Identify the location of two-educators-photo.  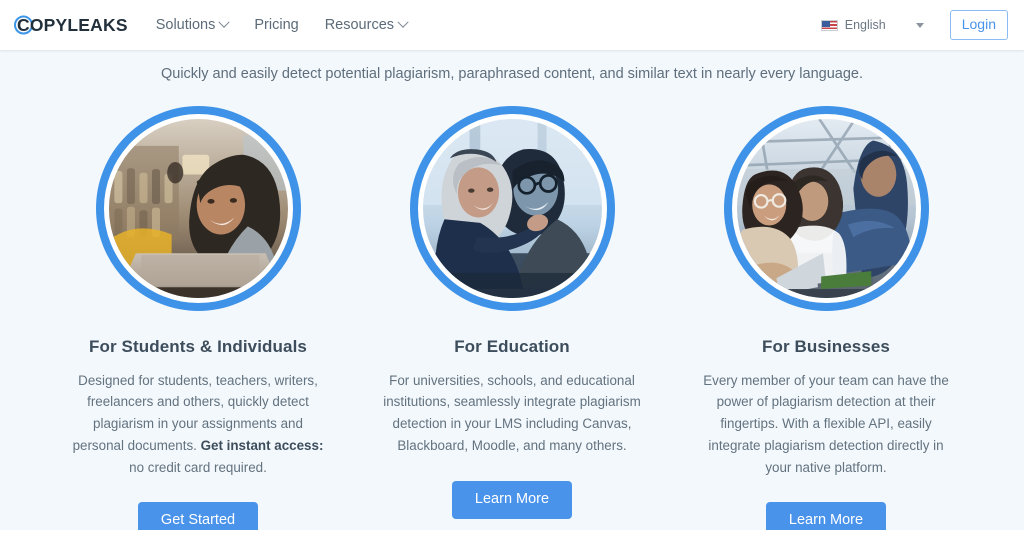
(512, 208).